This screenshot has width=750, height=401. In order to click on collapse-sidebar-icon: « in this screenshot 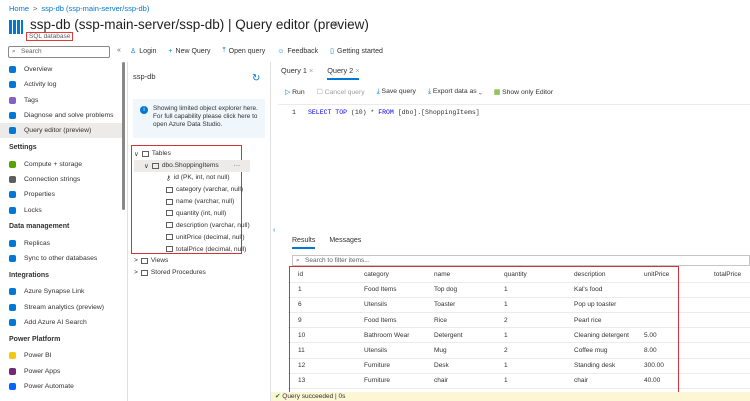, I will do `click(119, 50)`.